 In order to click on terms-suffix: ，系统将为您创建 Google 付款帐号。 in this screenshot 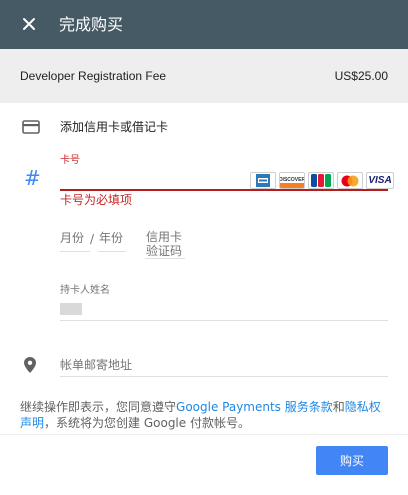, I will do `click(147, 423)`.